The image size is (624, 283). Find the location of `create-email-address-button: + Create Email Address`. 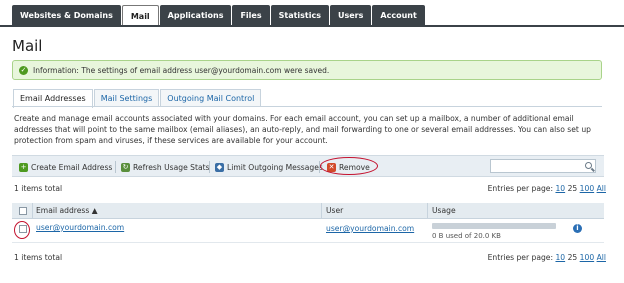

create-email-address-button: + Create Email Address is located at coordinates (65, 167).